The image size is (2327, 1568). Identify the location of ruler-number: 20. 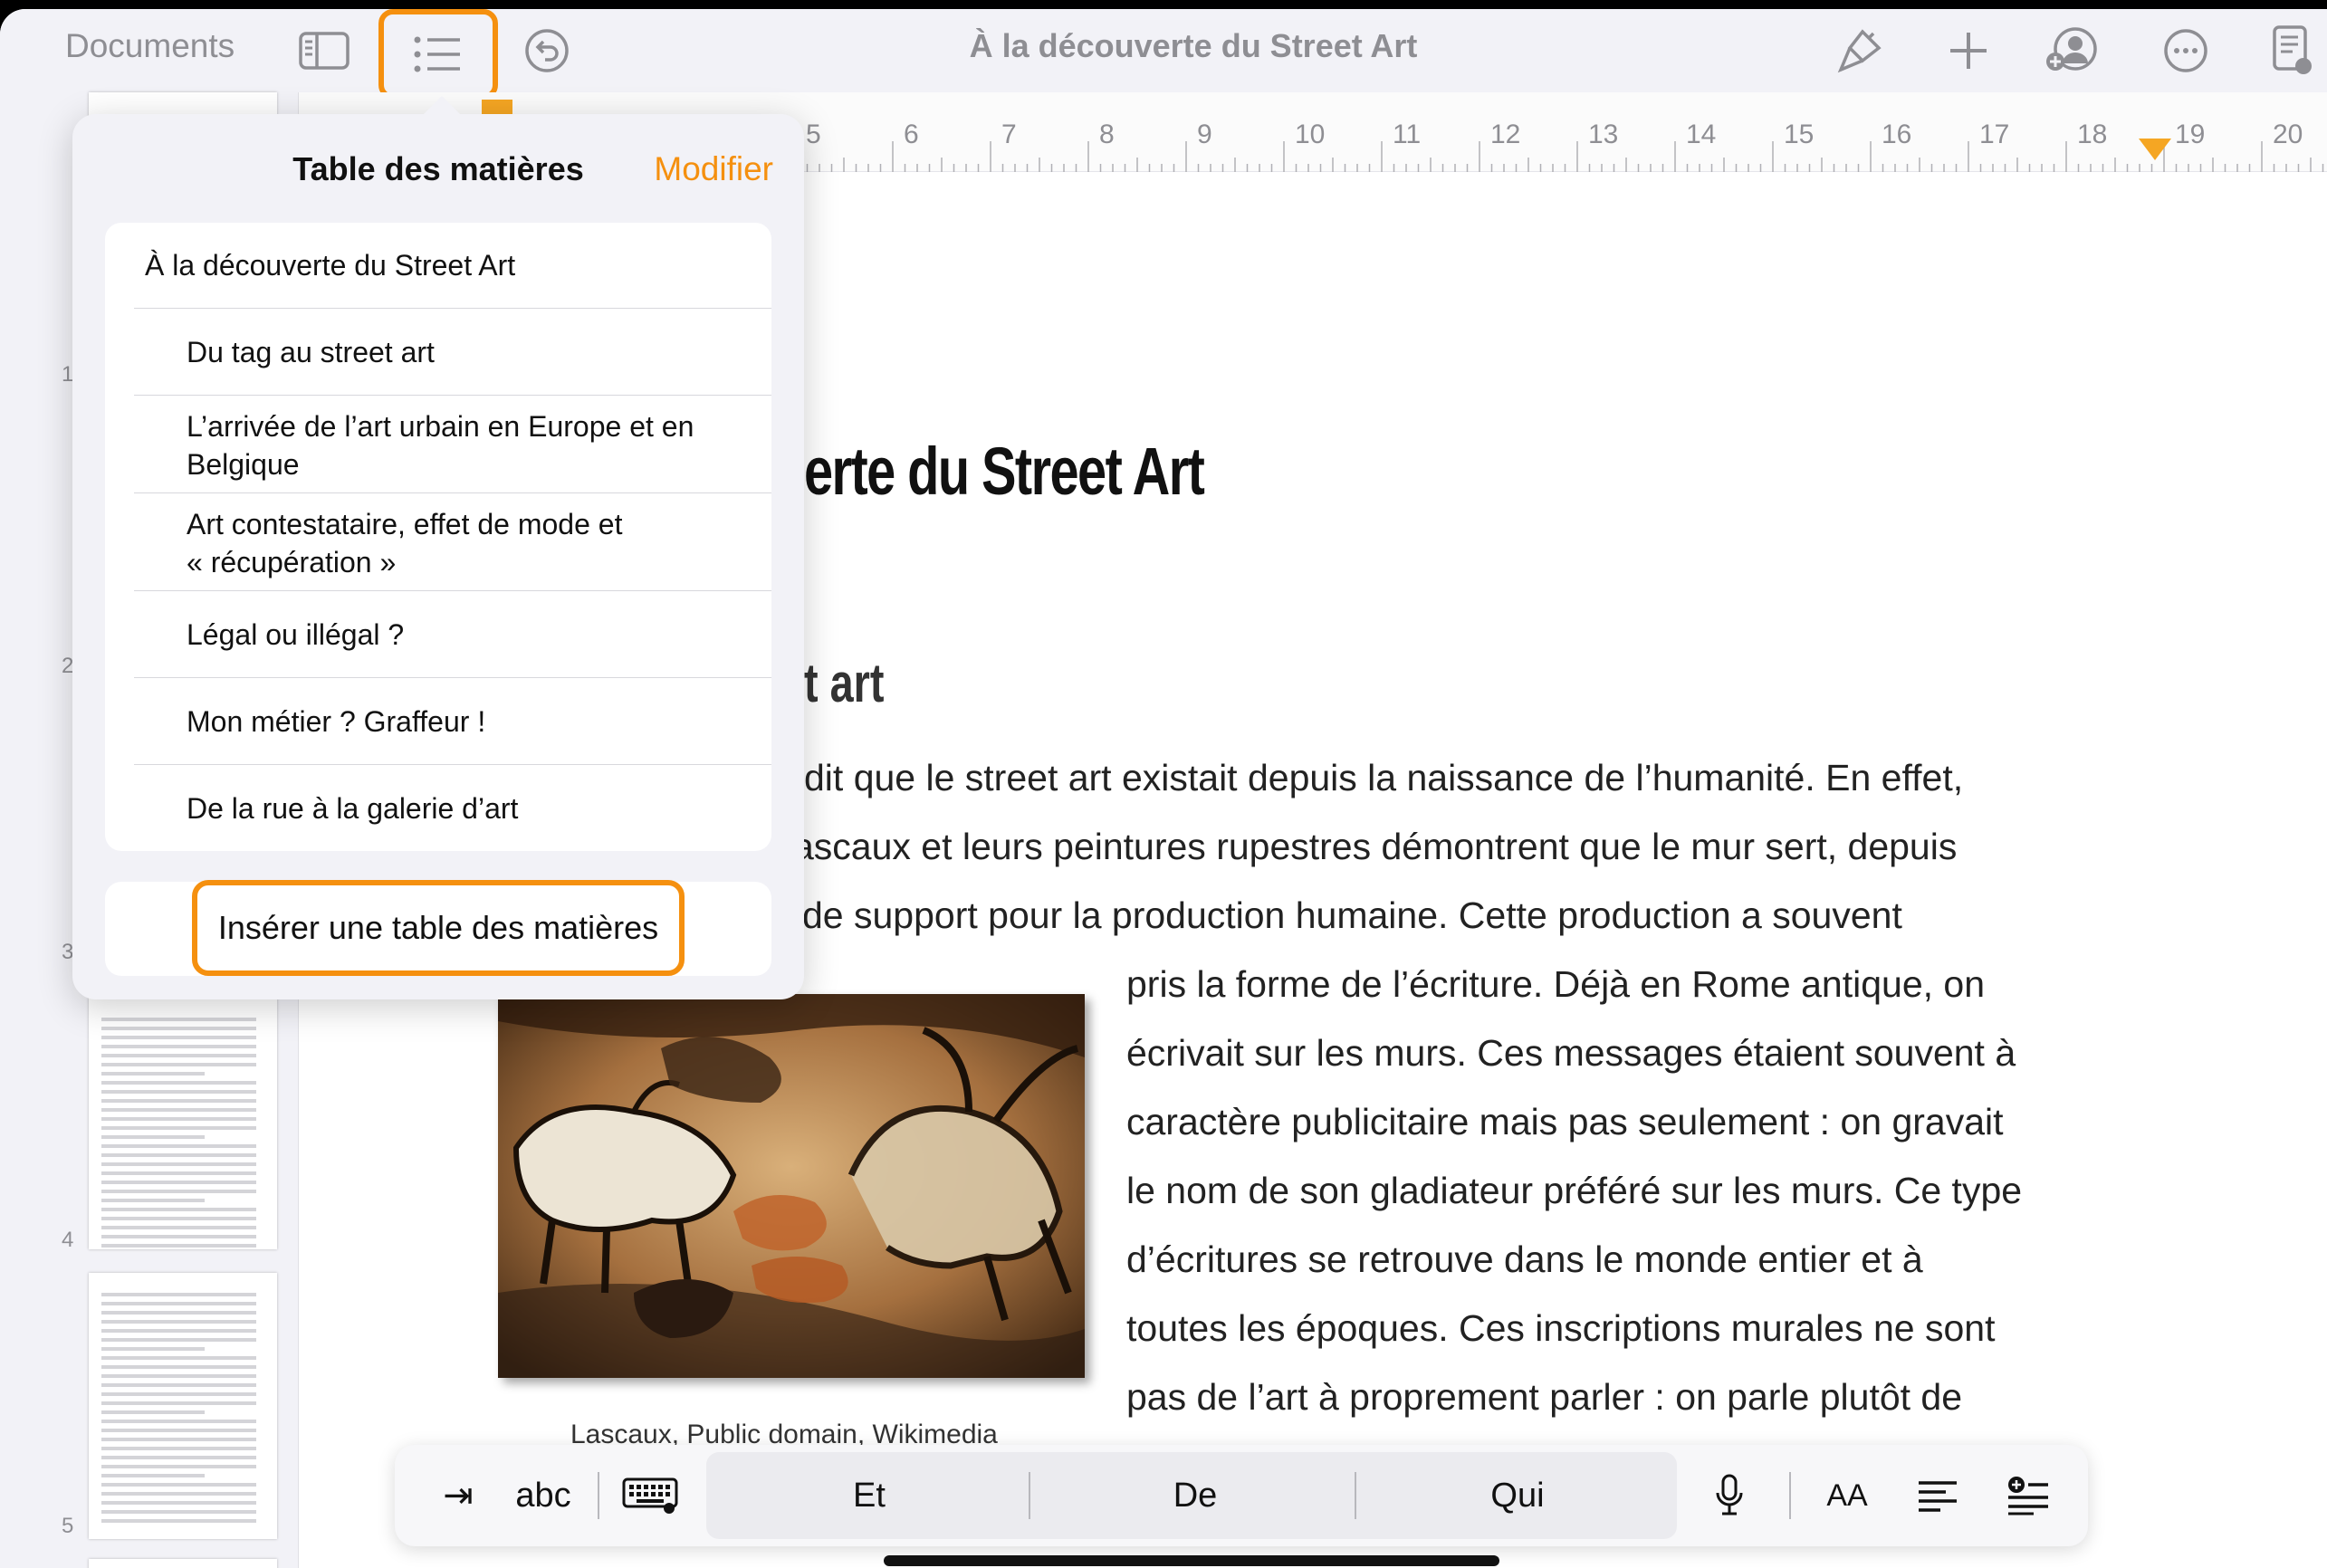
(2288, 134).